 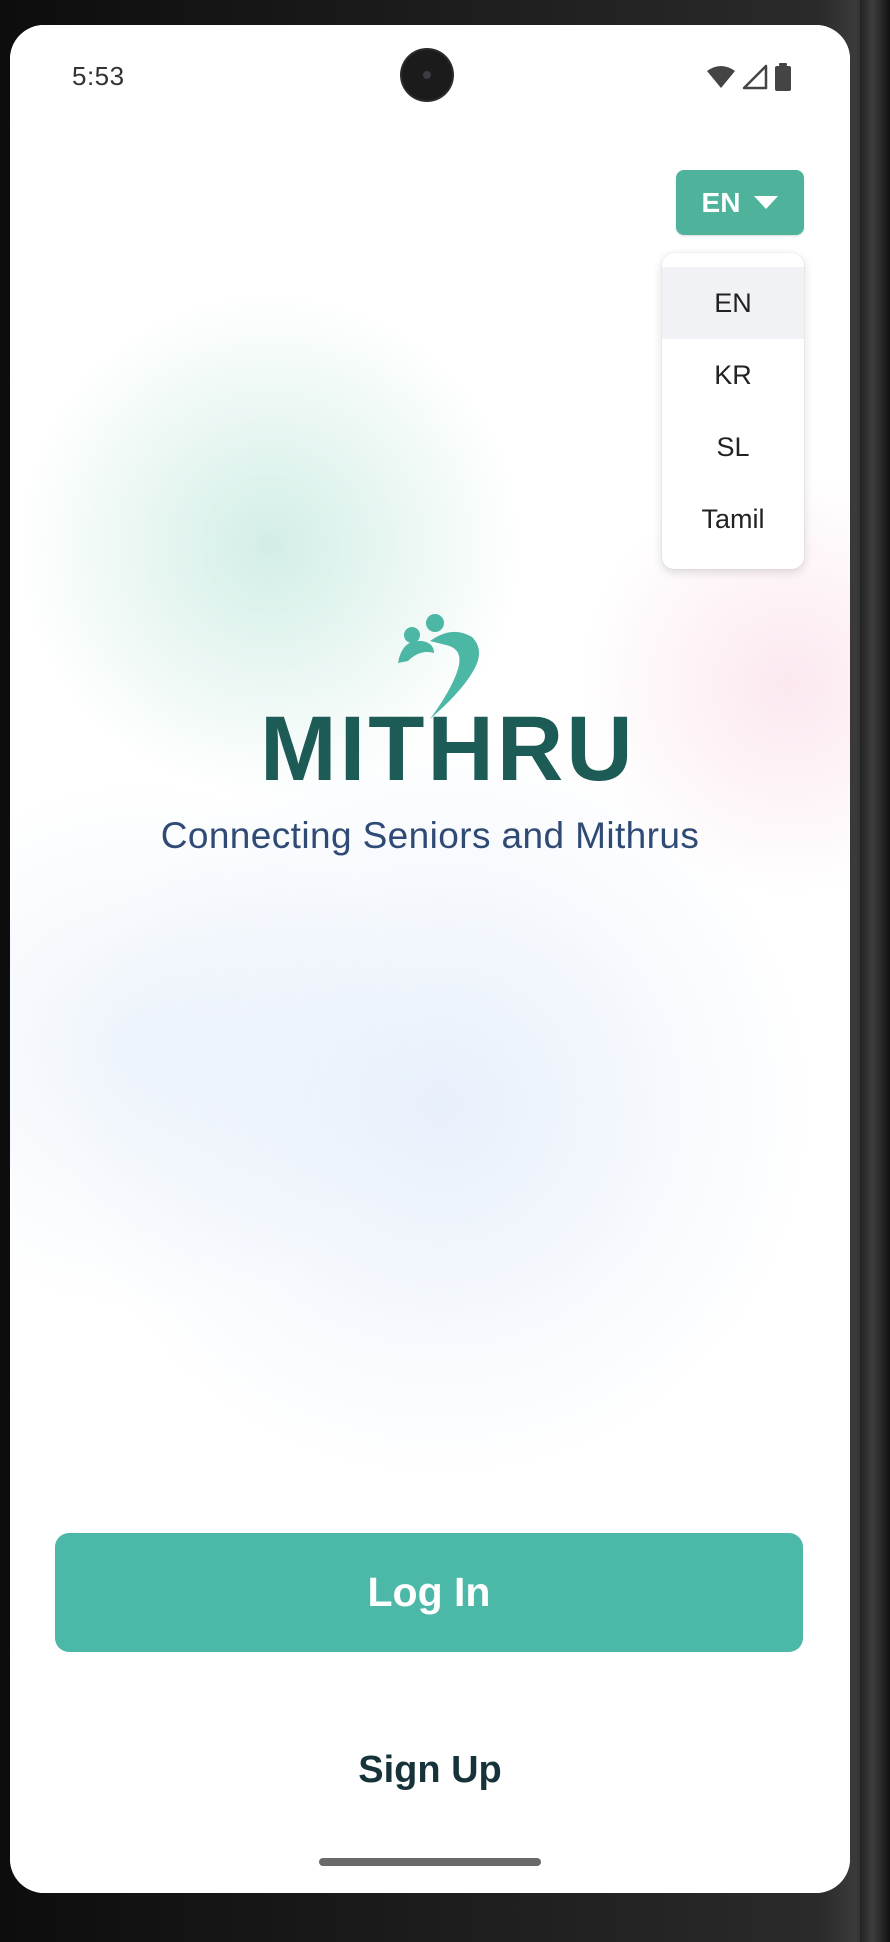 I want to click on logo-wordmark: MITHRU, so click(x=448, y=749).